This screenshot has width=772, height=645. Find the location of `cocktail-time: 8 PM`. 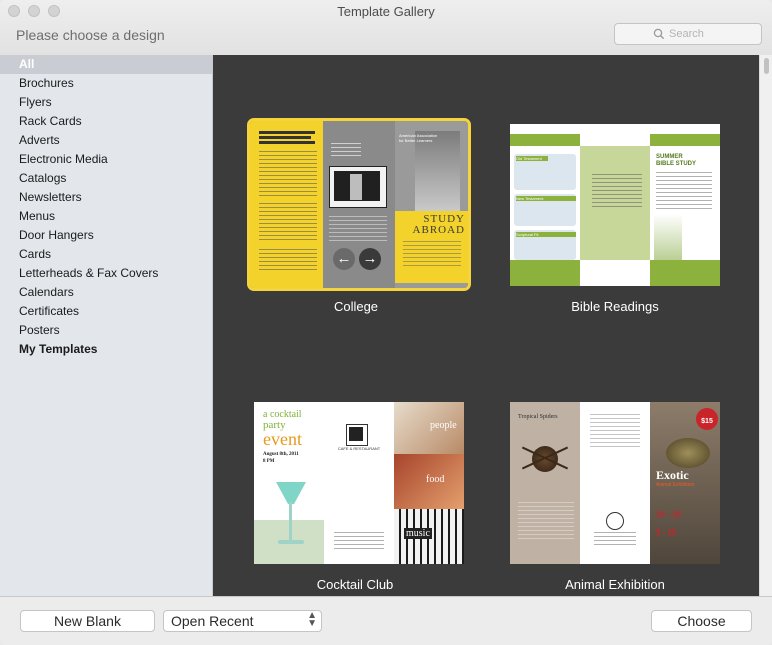

cocktail-time: 8 PM is located at coordinates (269, 461).